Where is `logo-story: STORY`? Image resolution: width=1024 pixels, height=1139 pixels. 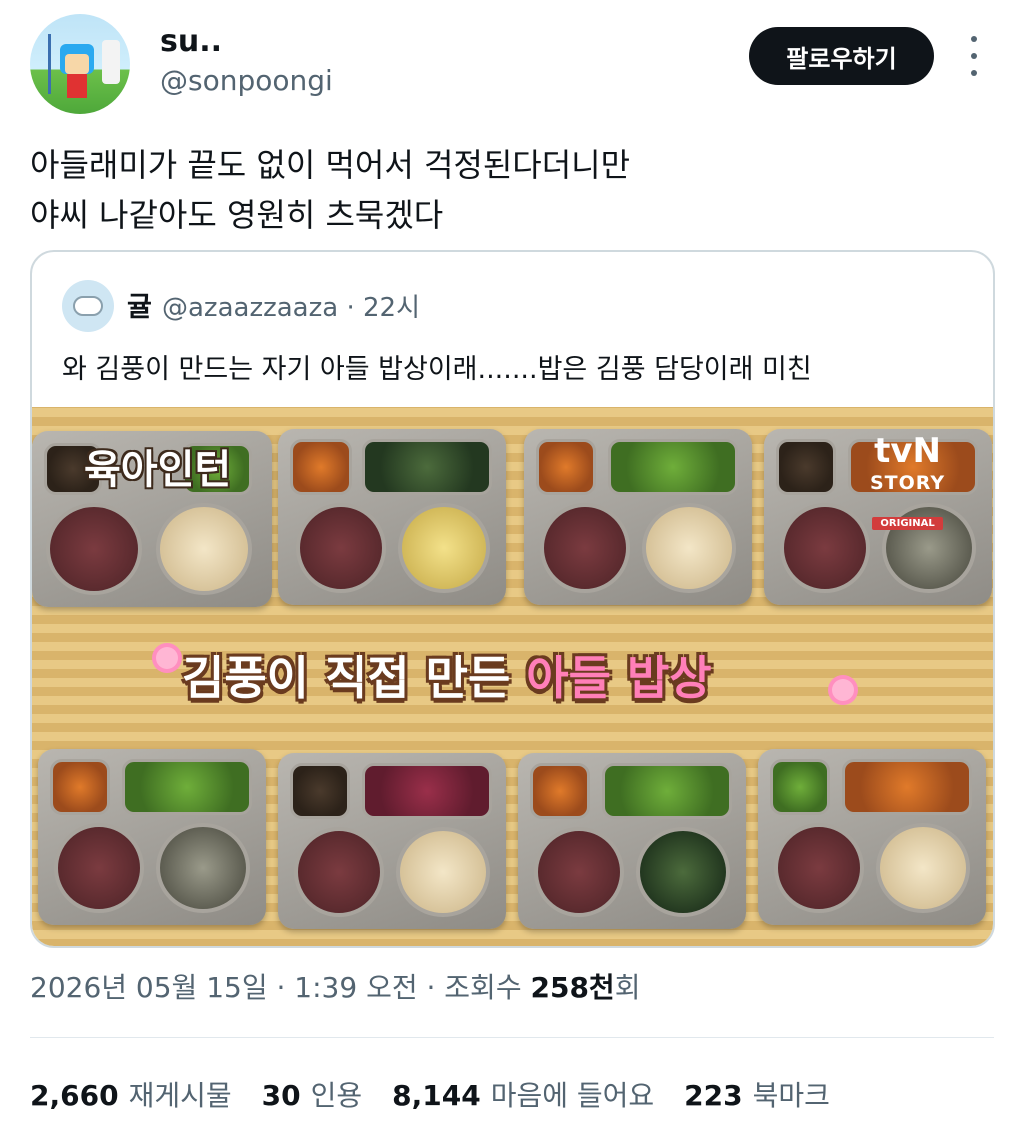 logo-story: STORY is located at coordinates (908, 483).